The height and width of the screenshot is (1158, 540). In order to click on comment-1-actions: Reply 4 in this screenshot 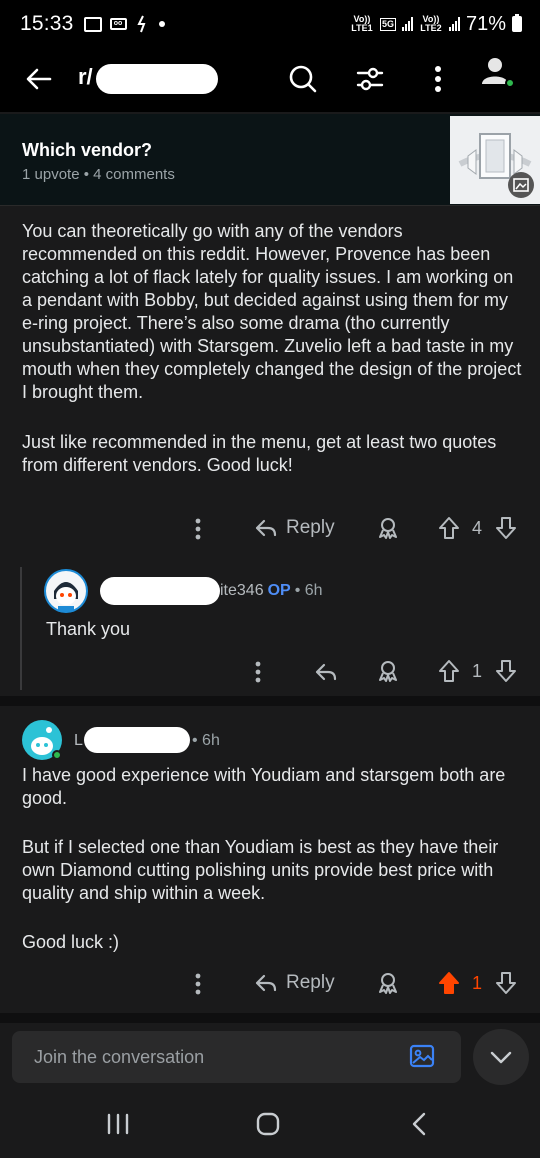, I will do `click(270, 529)`.